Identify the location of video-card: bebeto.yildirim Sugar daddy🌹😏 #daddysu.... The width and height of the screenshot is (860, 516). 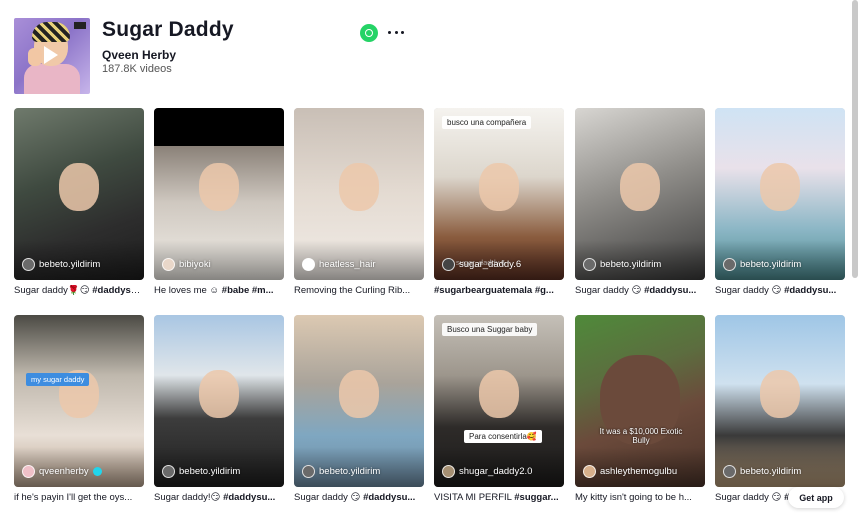
(79, 202).